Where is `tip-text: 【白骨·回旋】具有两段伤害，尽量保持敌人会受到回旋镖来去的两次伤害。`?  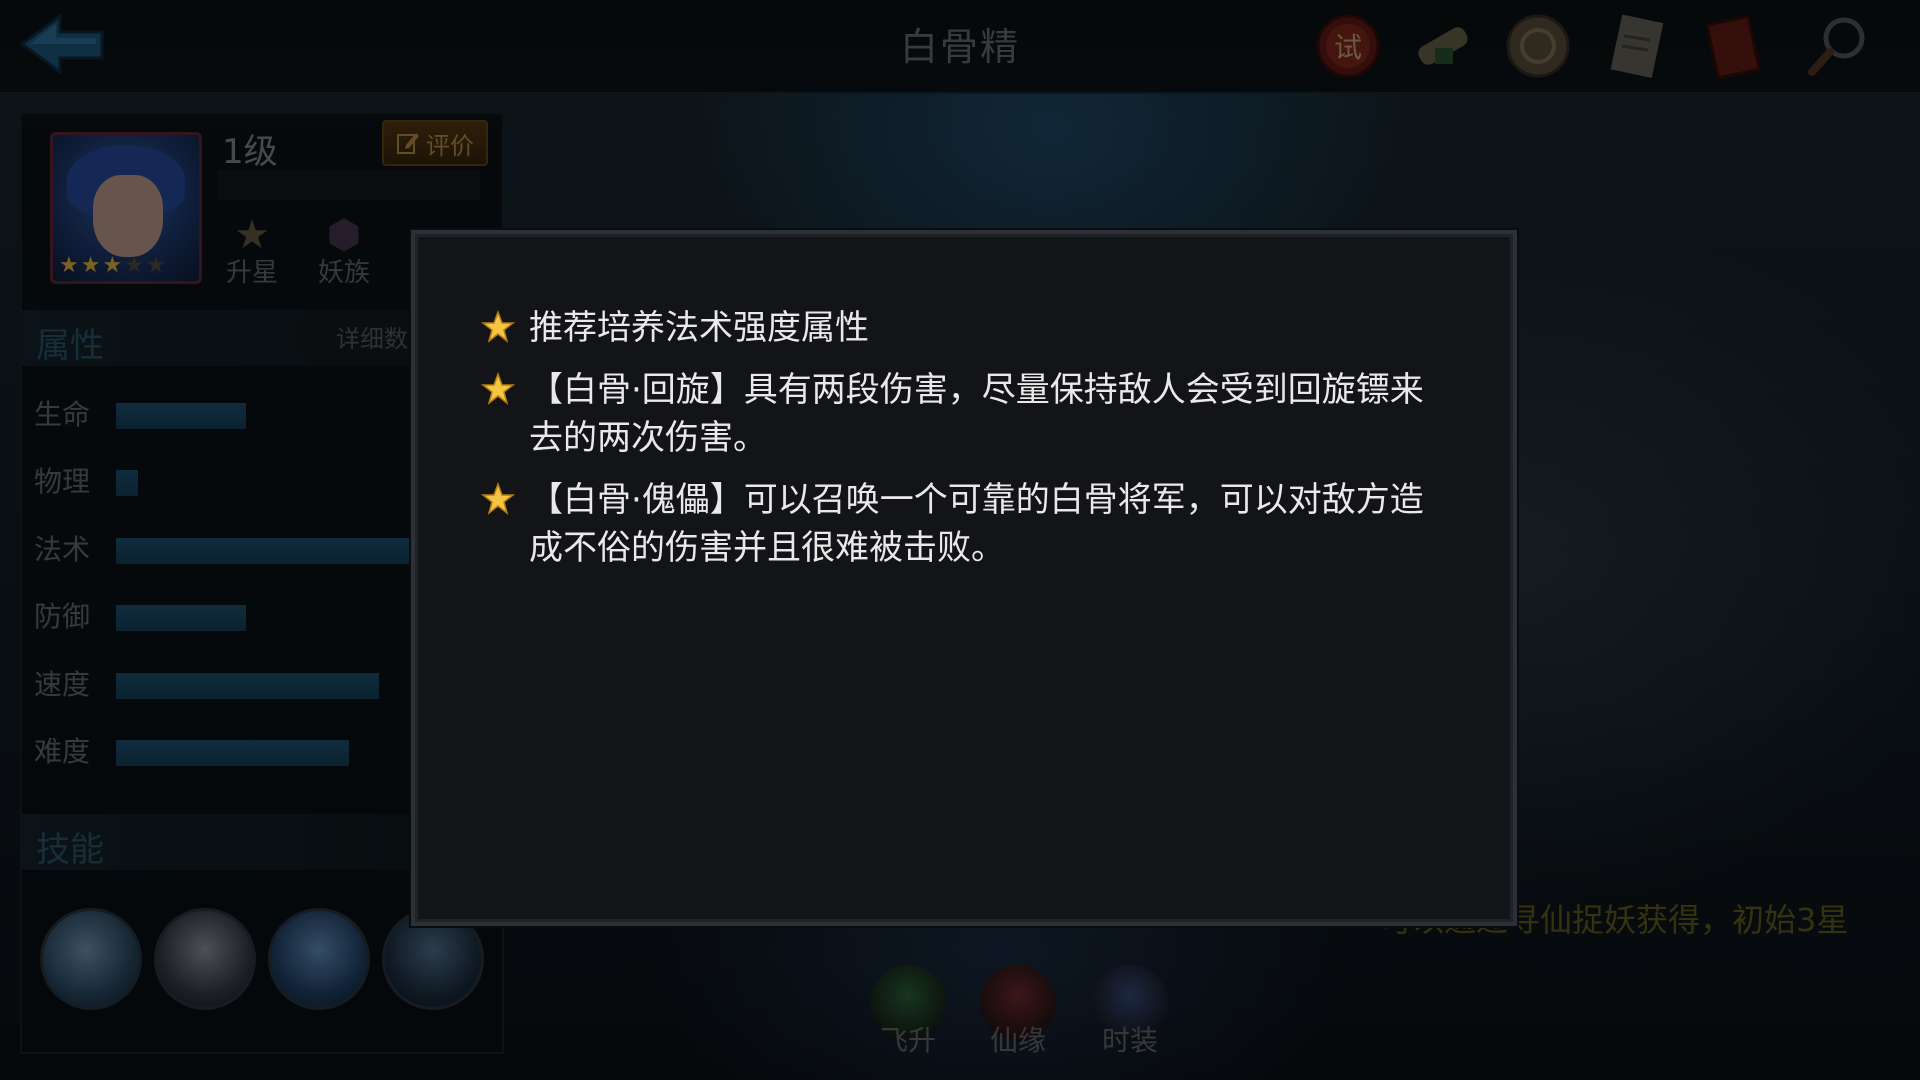
tip-text: 【白骨·回旋】具有两段伤害，尽量保持敌人会受到回旋镖来去的两次伤害。 is located at coordinates (976, 414).